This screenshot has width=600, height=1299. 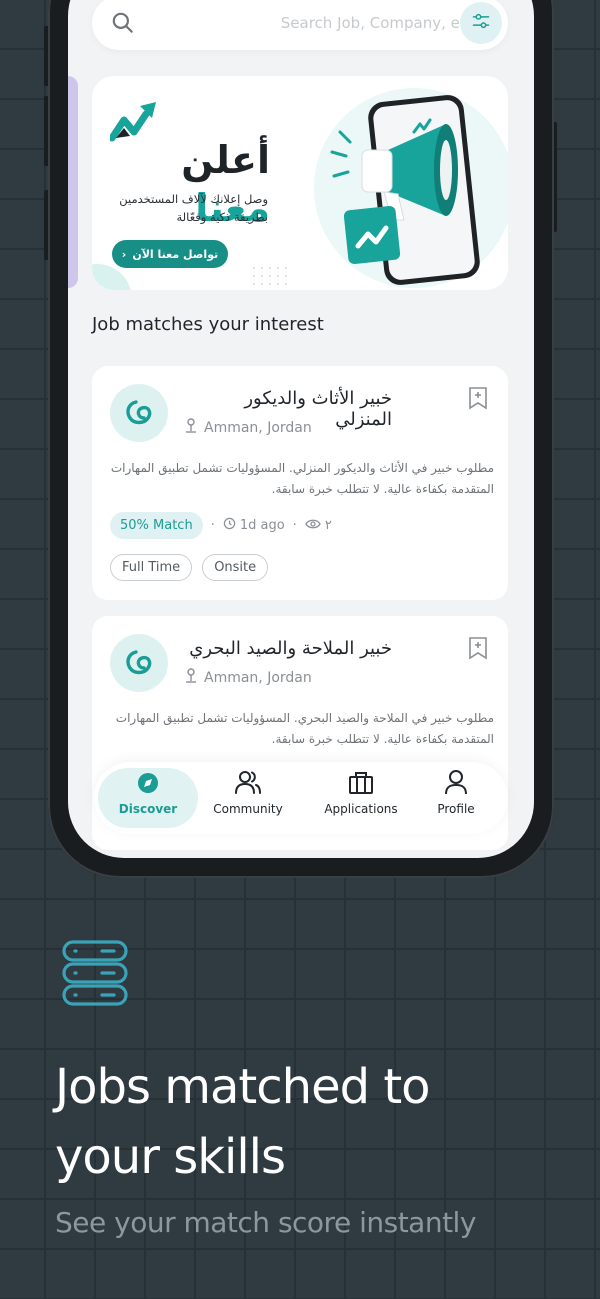 I want to click on nav-item-applications: Applications, so click(x=361, y=798).